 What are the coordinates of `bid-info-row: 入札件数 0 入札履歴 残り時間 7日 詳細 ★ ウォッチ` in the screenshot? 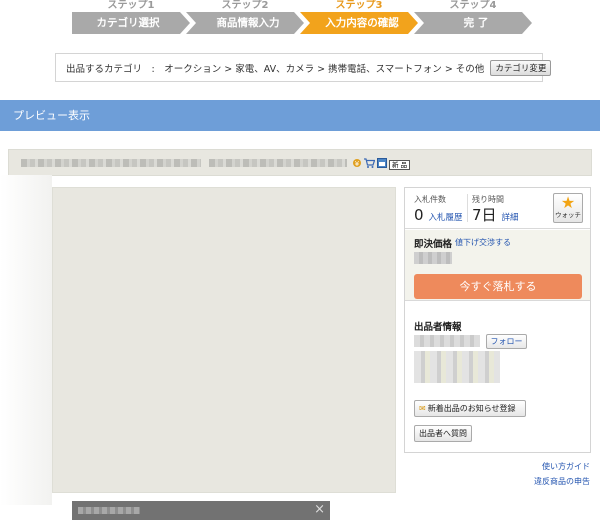 It's located at (497, 208).